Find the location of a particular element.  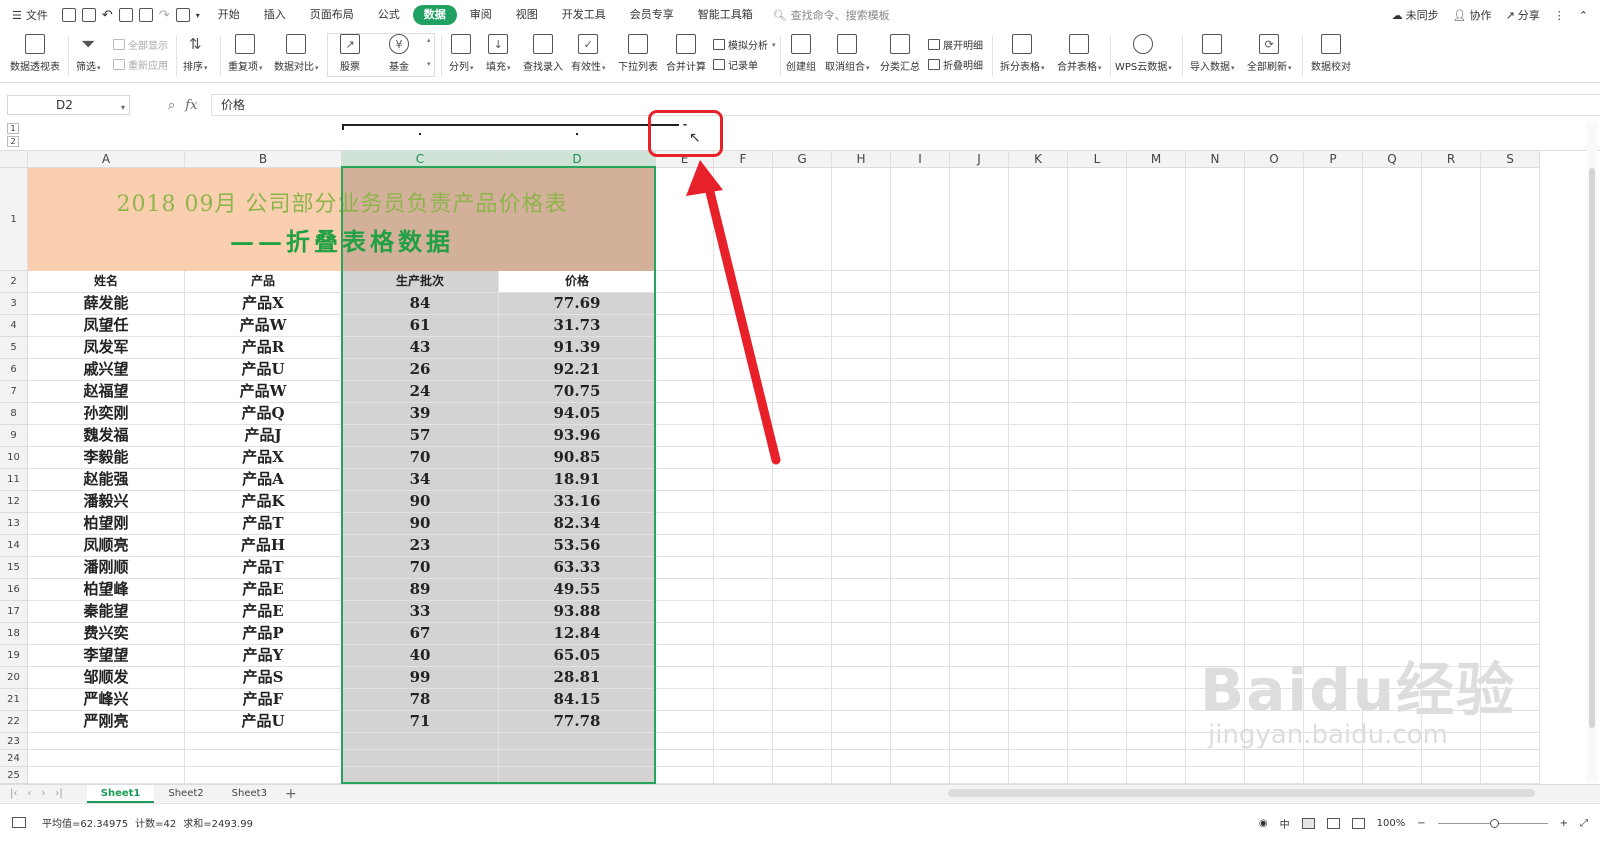

fund-button: ¥ 基金 is located at coordinates (399, 53).